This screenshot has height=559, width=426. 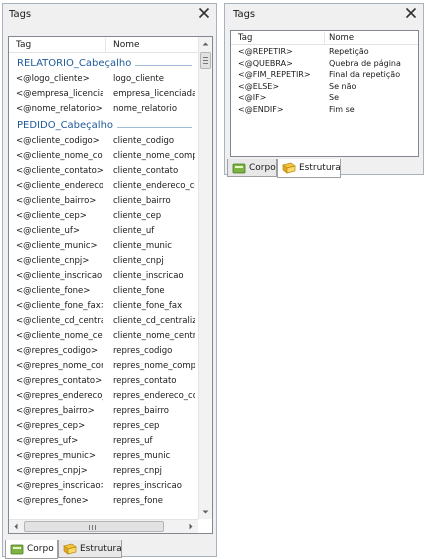 What do you see at coordinates (103, 79) in the screenshot?
I see `list-item: <@logo_cliente> logo_cliente` at bounding box center [103, 79].